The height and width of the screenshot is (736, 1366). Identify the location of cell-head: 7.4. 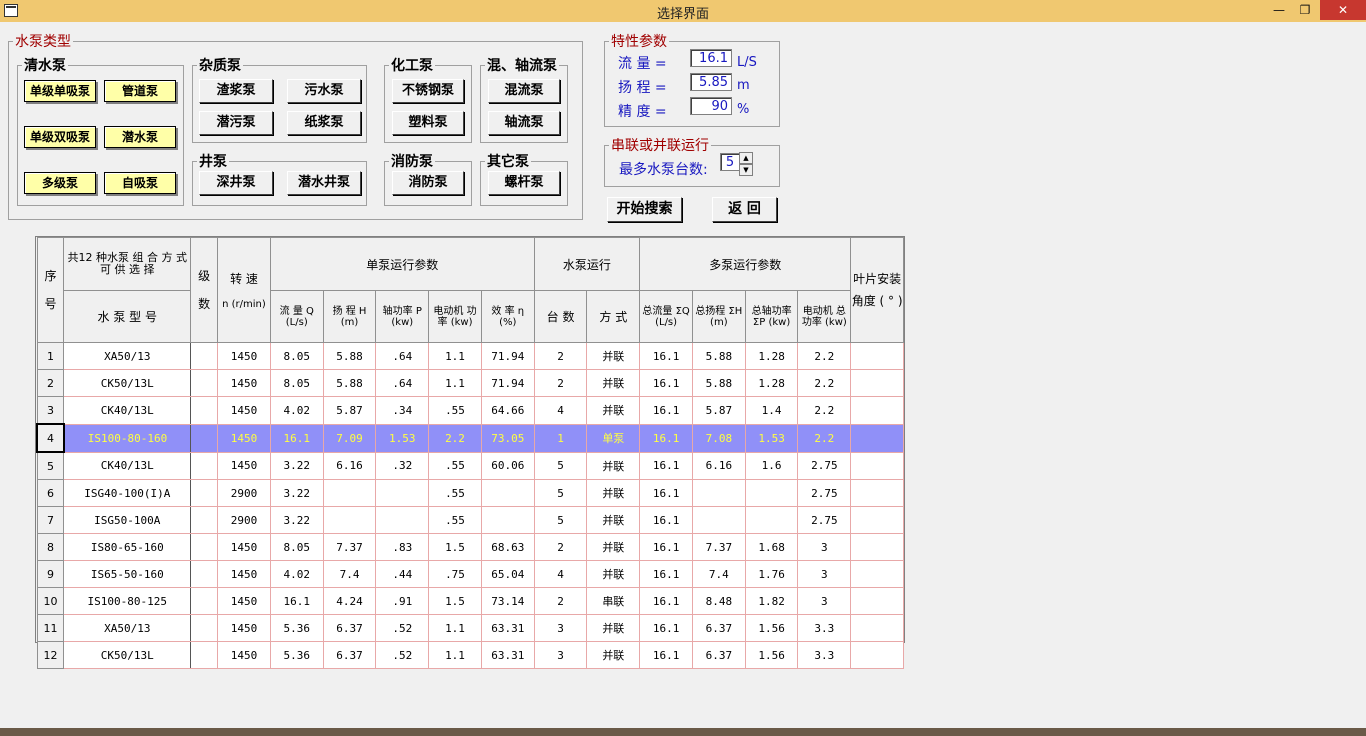
(350, 574).